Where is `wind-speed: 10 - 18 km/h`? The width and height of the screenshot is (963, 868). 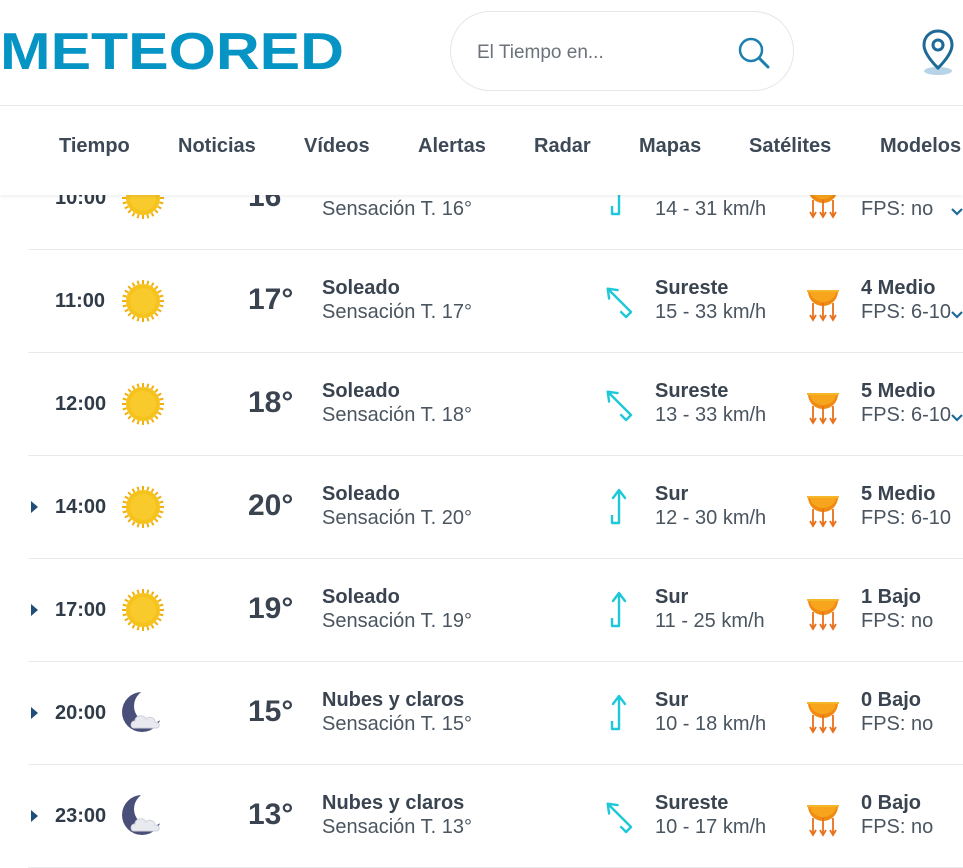
wind-speed: 10 - 18 km/h is located at coordinates (711, 724).